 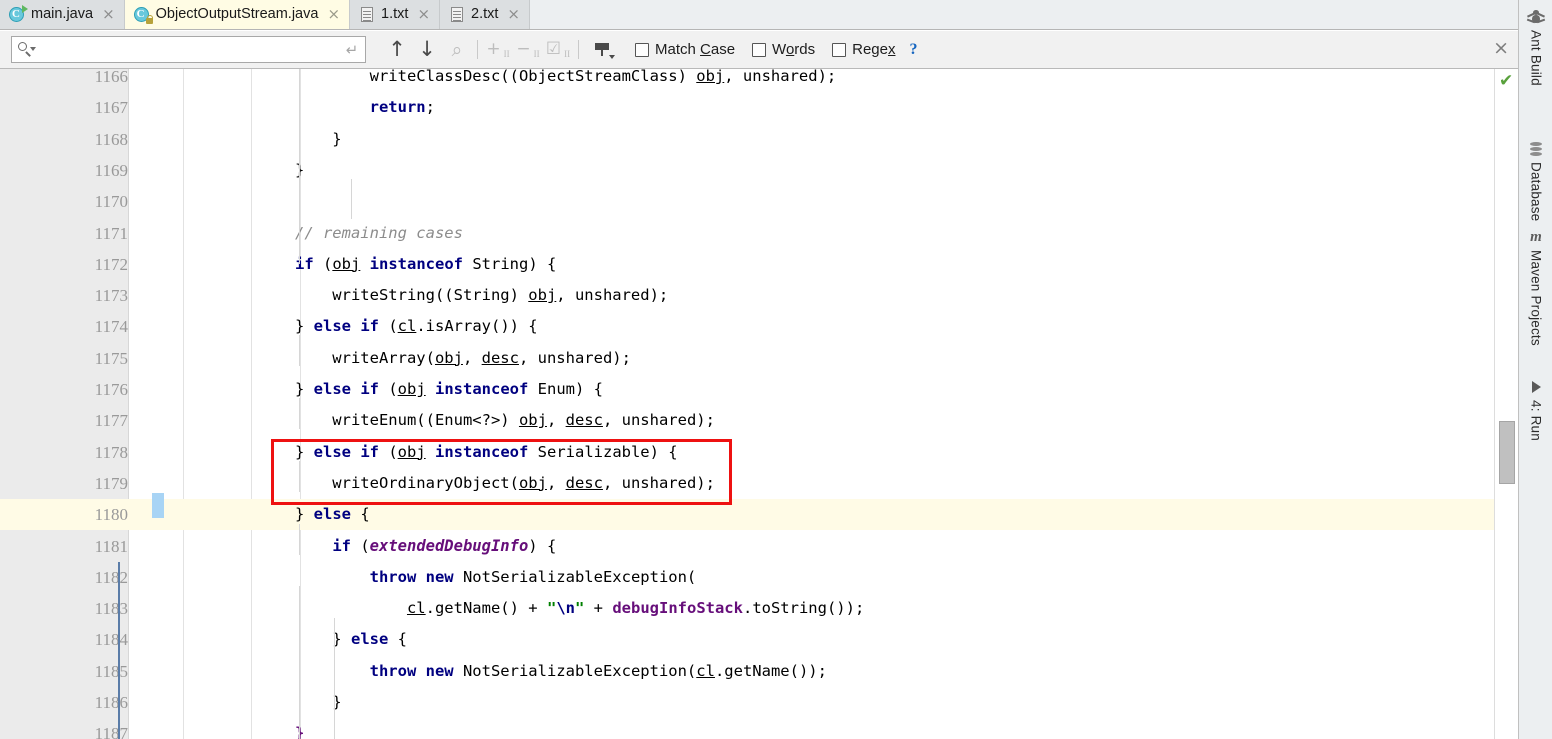 What do you see at coordinates (397, 639) in the screenshot?
I see `code-token: {` at bounding box center [397, 639].